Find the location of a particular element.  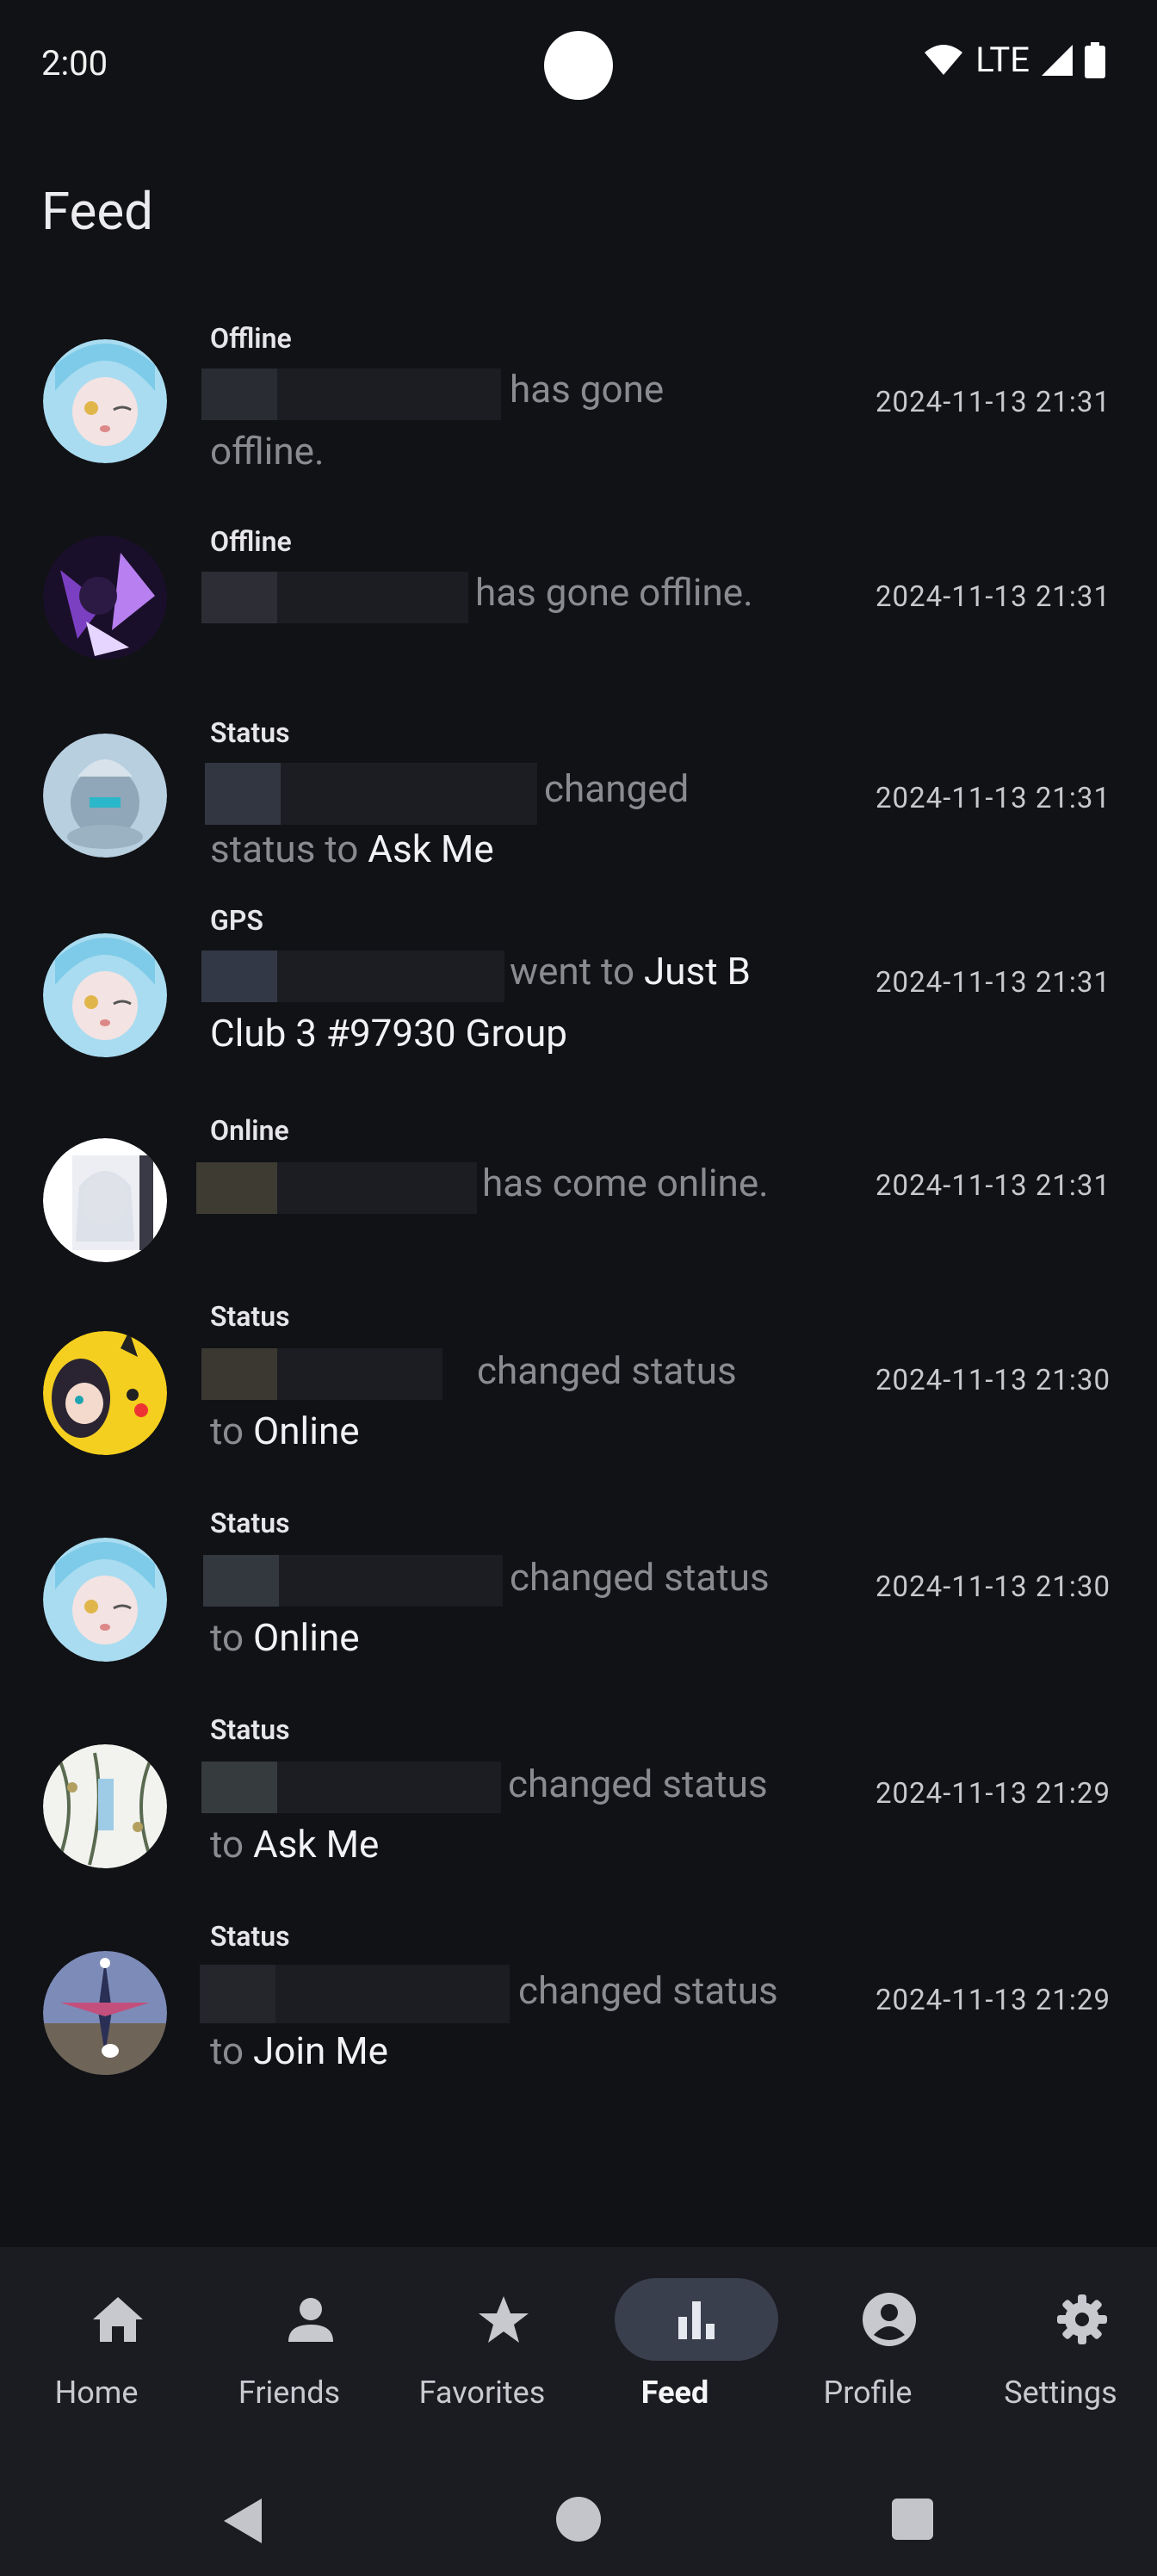

nav-profile-label: Profile is located at coordinates (868, 2393).